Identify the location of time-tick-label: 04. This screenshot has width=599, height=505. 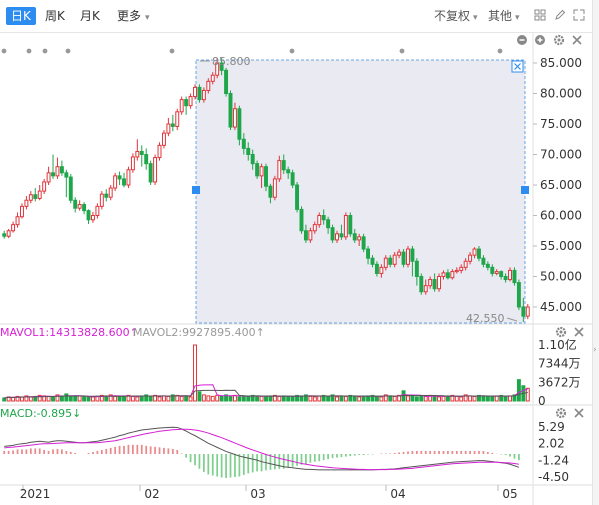
(397, 494).